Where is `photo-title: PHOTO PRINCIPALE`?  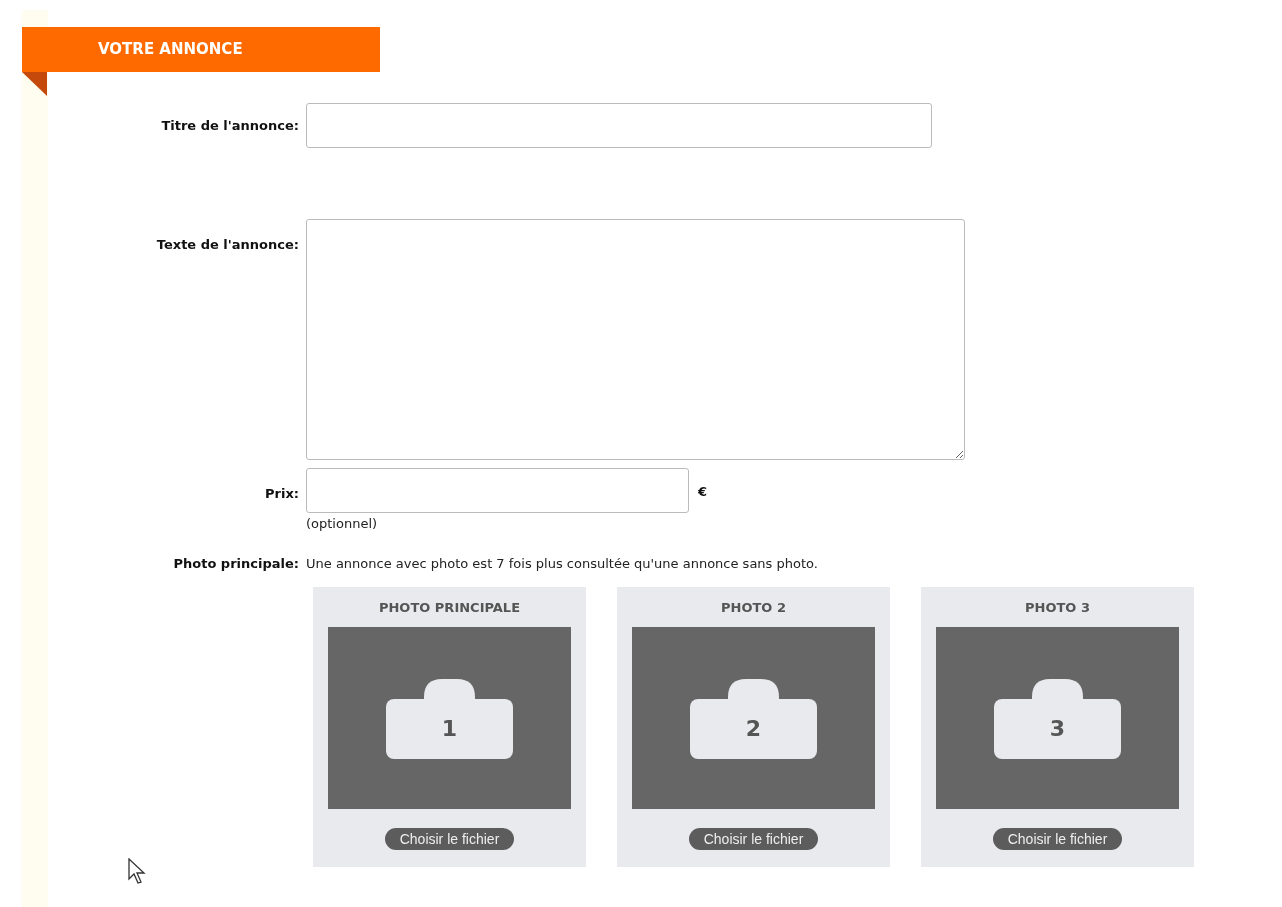
photo-title: PHOTO PRINCIPALE is located at coordinates (449, 607).